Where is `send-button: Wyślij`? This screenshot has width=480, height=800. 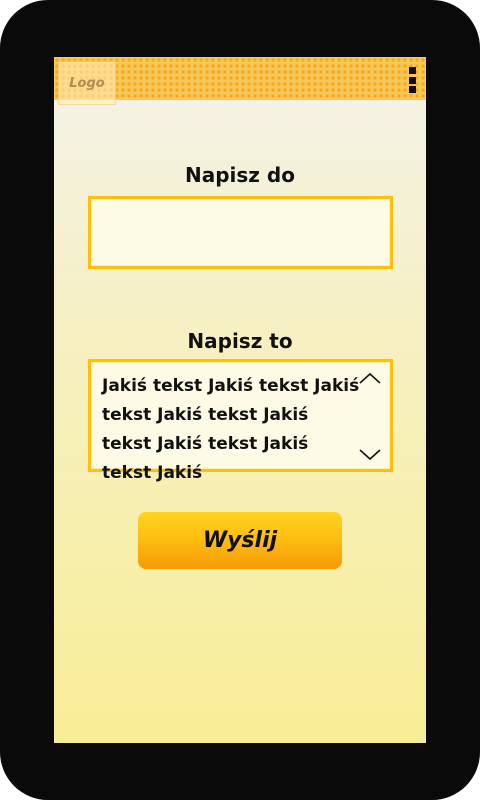 send-button: Wyślij is located at coordinates (240, 540).